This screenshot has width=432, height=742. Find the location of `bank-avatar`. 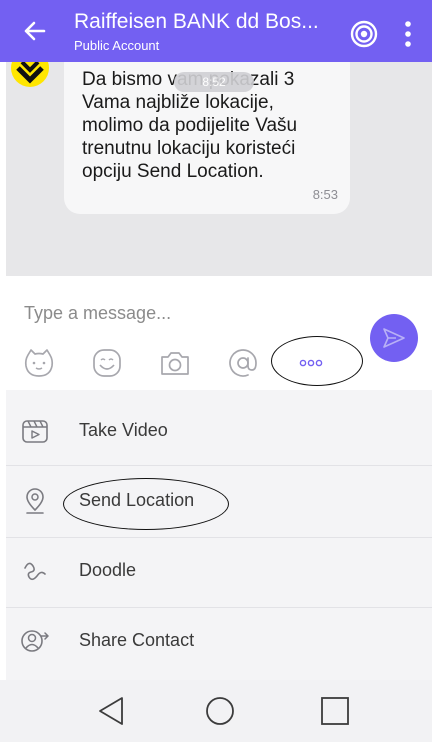

bank-avatar is located at coordinates (30, 75).